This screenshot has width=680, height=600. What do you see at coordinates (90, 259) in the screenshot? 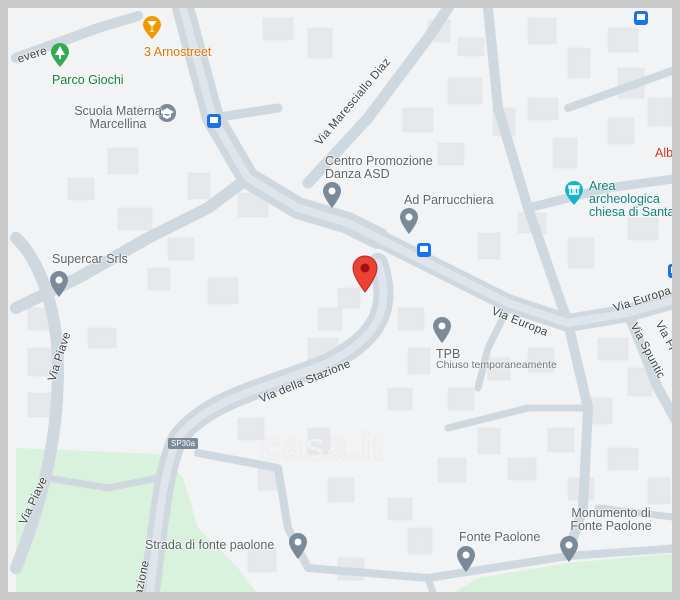
I see `place-label-supercar: Supercar Srls` at bounding box center [90, 259].